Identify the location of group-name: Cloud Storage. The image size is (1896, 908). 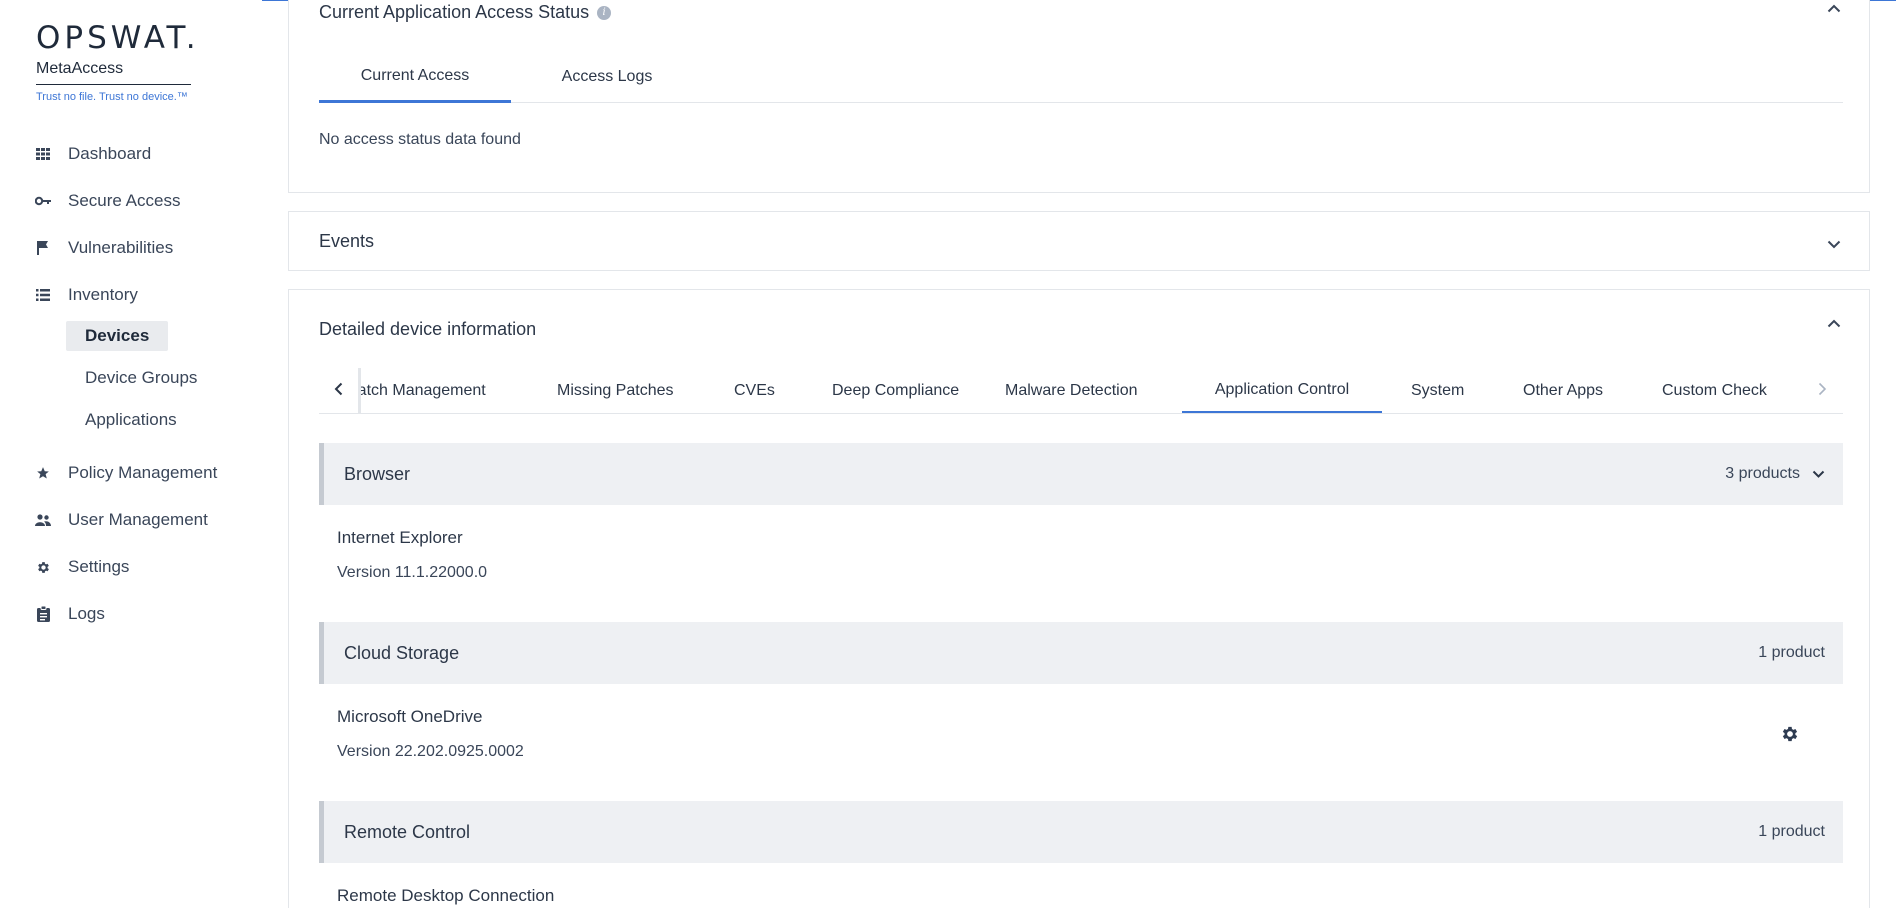
(402, 652).